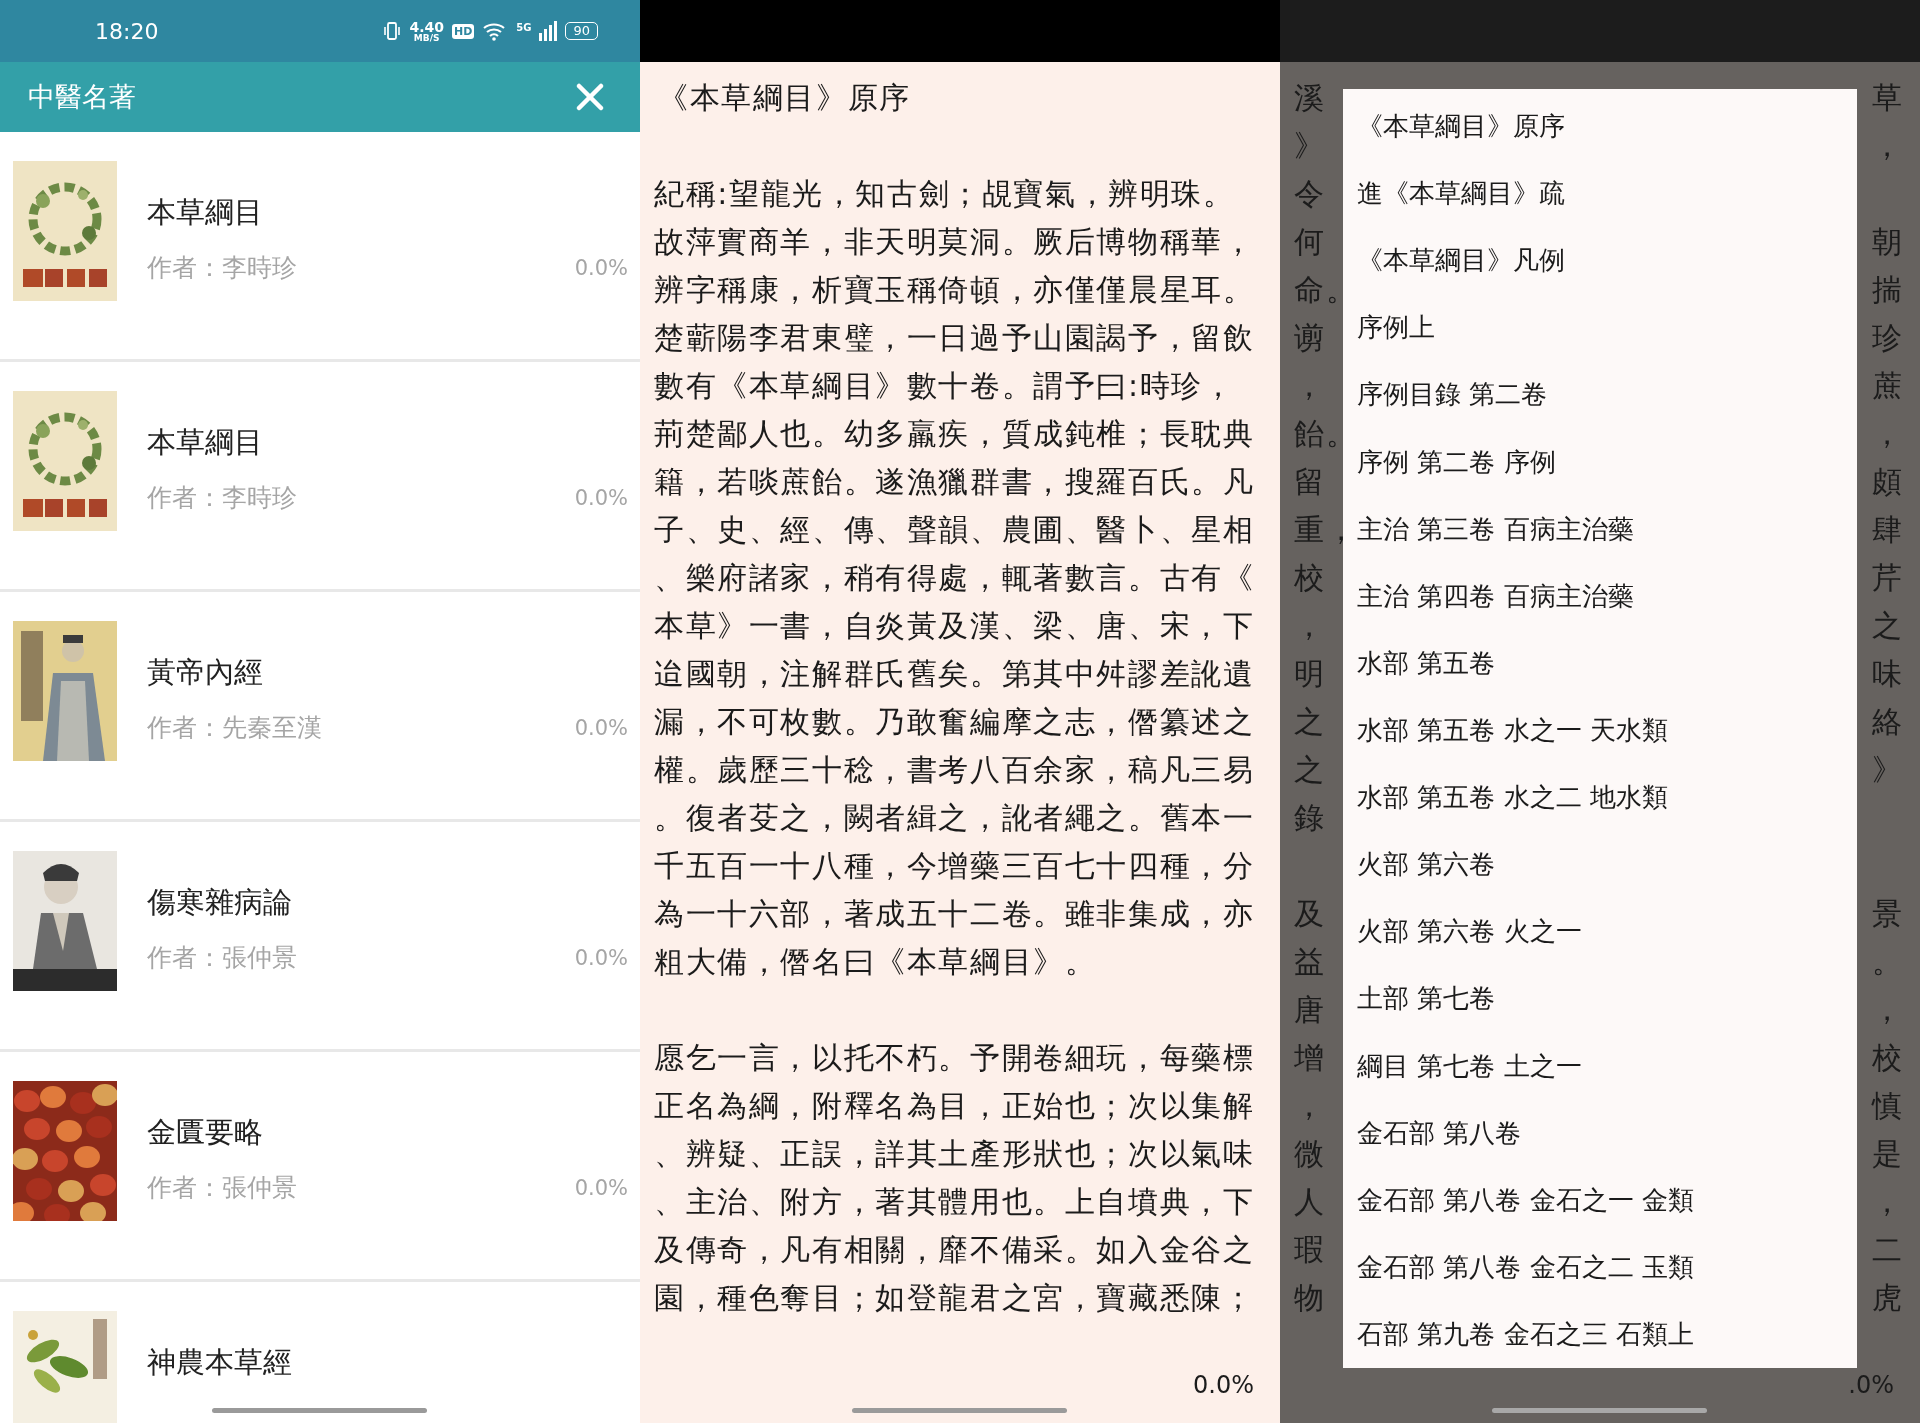 The height and width of the screenshot is (1423, 1920). What do you see at coordinates (955, 770) in the screenshot?
I see `text-line: 權。歲歷三十稔，書考八百余家，稿凡三易` at bounding box center [955, 770].